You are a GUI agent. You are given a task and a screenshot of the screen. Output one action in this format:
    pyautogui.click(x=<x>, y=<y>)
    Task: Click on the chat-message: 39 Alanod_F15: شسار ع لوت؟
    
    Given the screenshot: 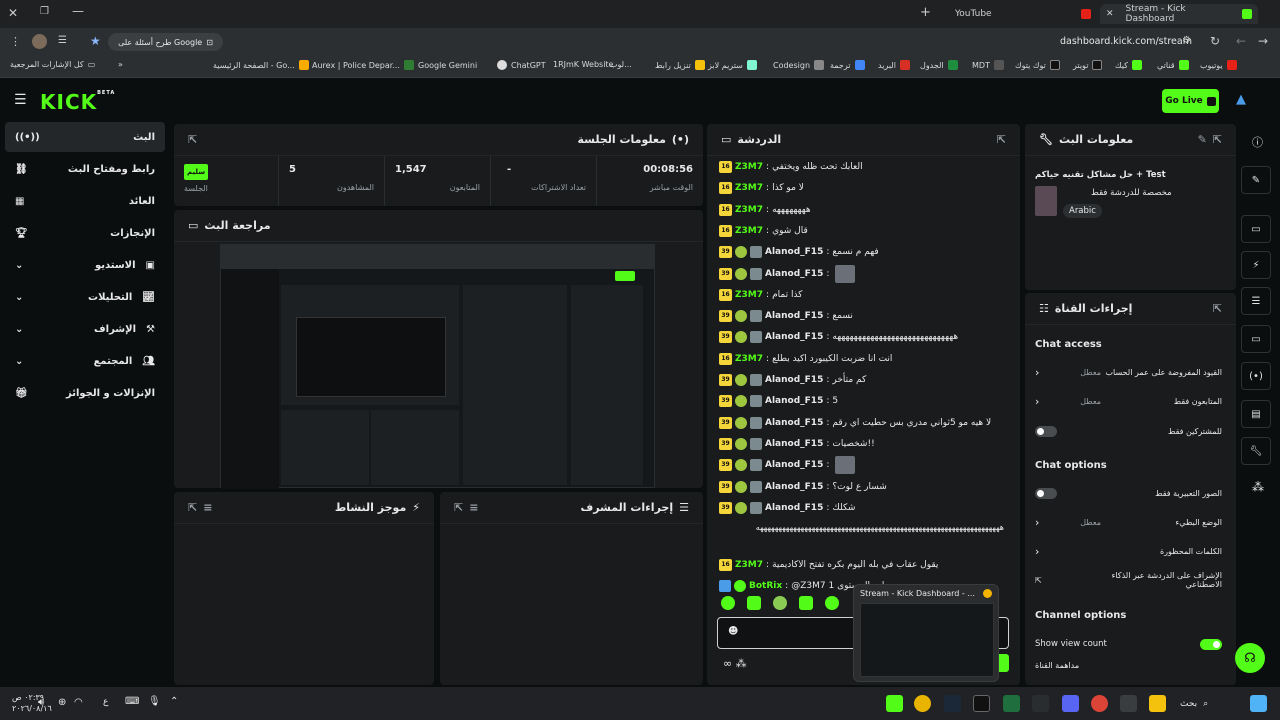 What is the action you would take?
    pyautogui.click(x=864, y=487)
    